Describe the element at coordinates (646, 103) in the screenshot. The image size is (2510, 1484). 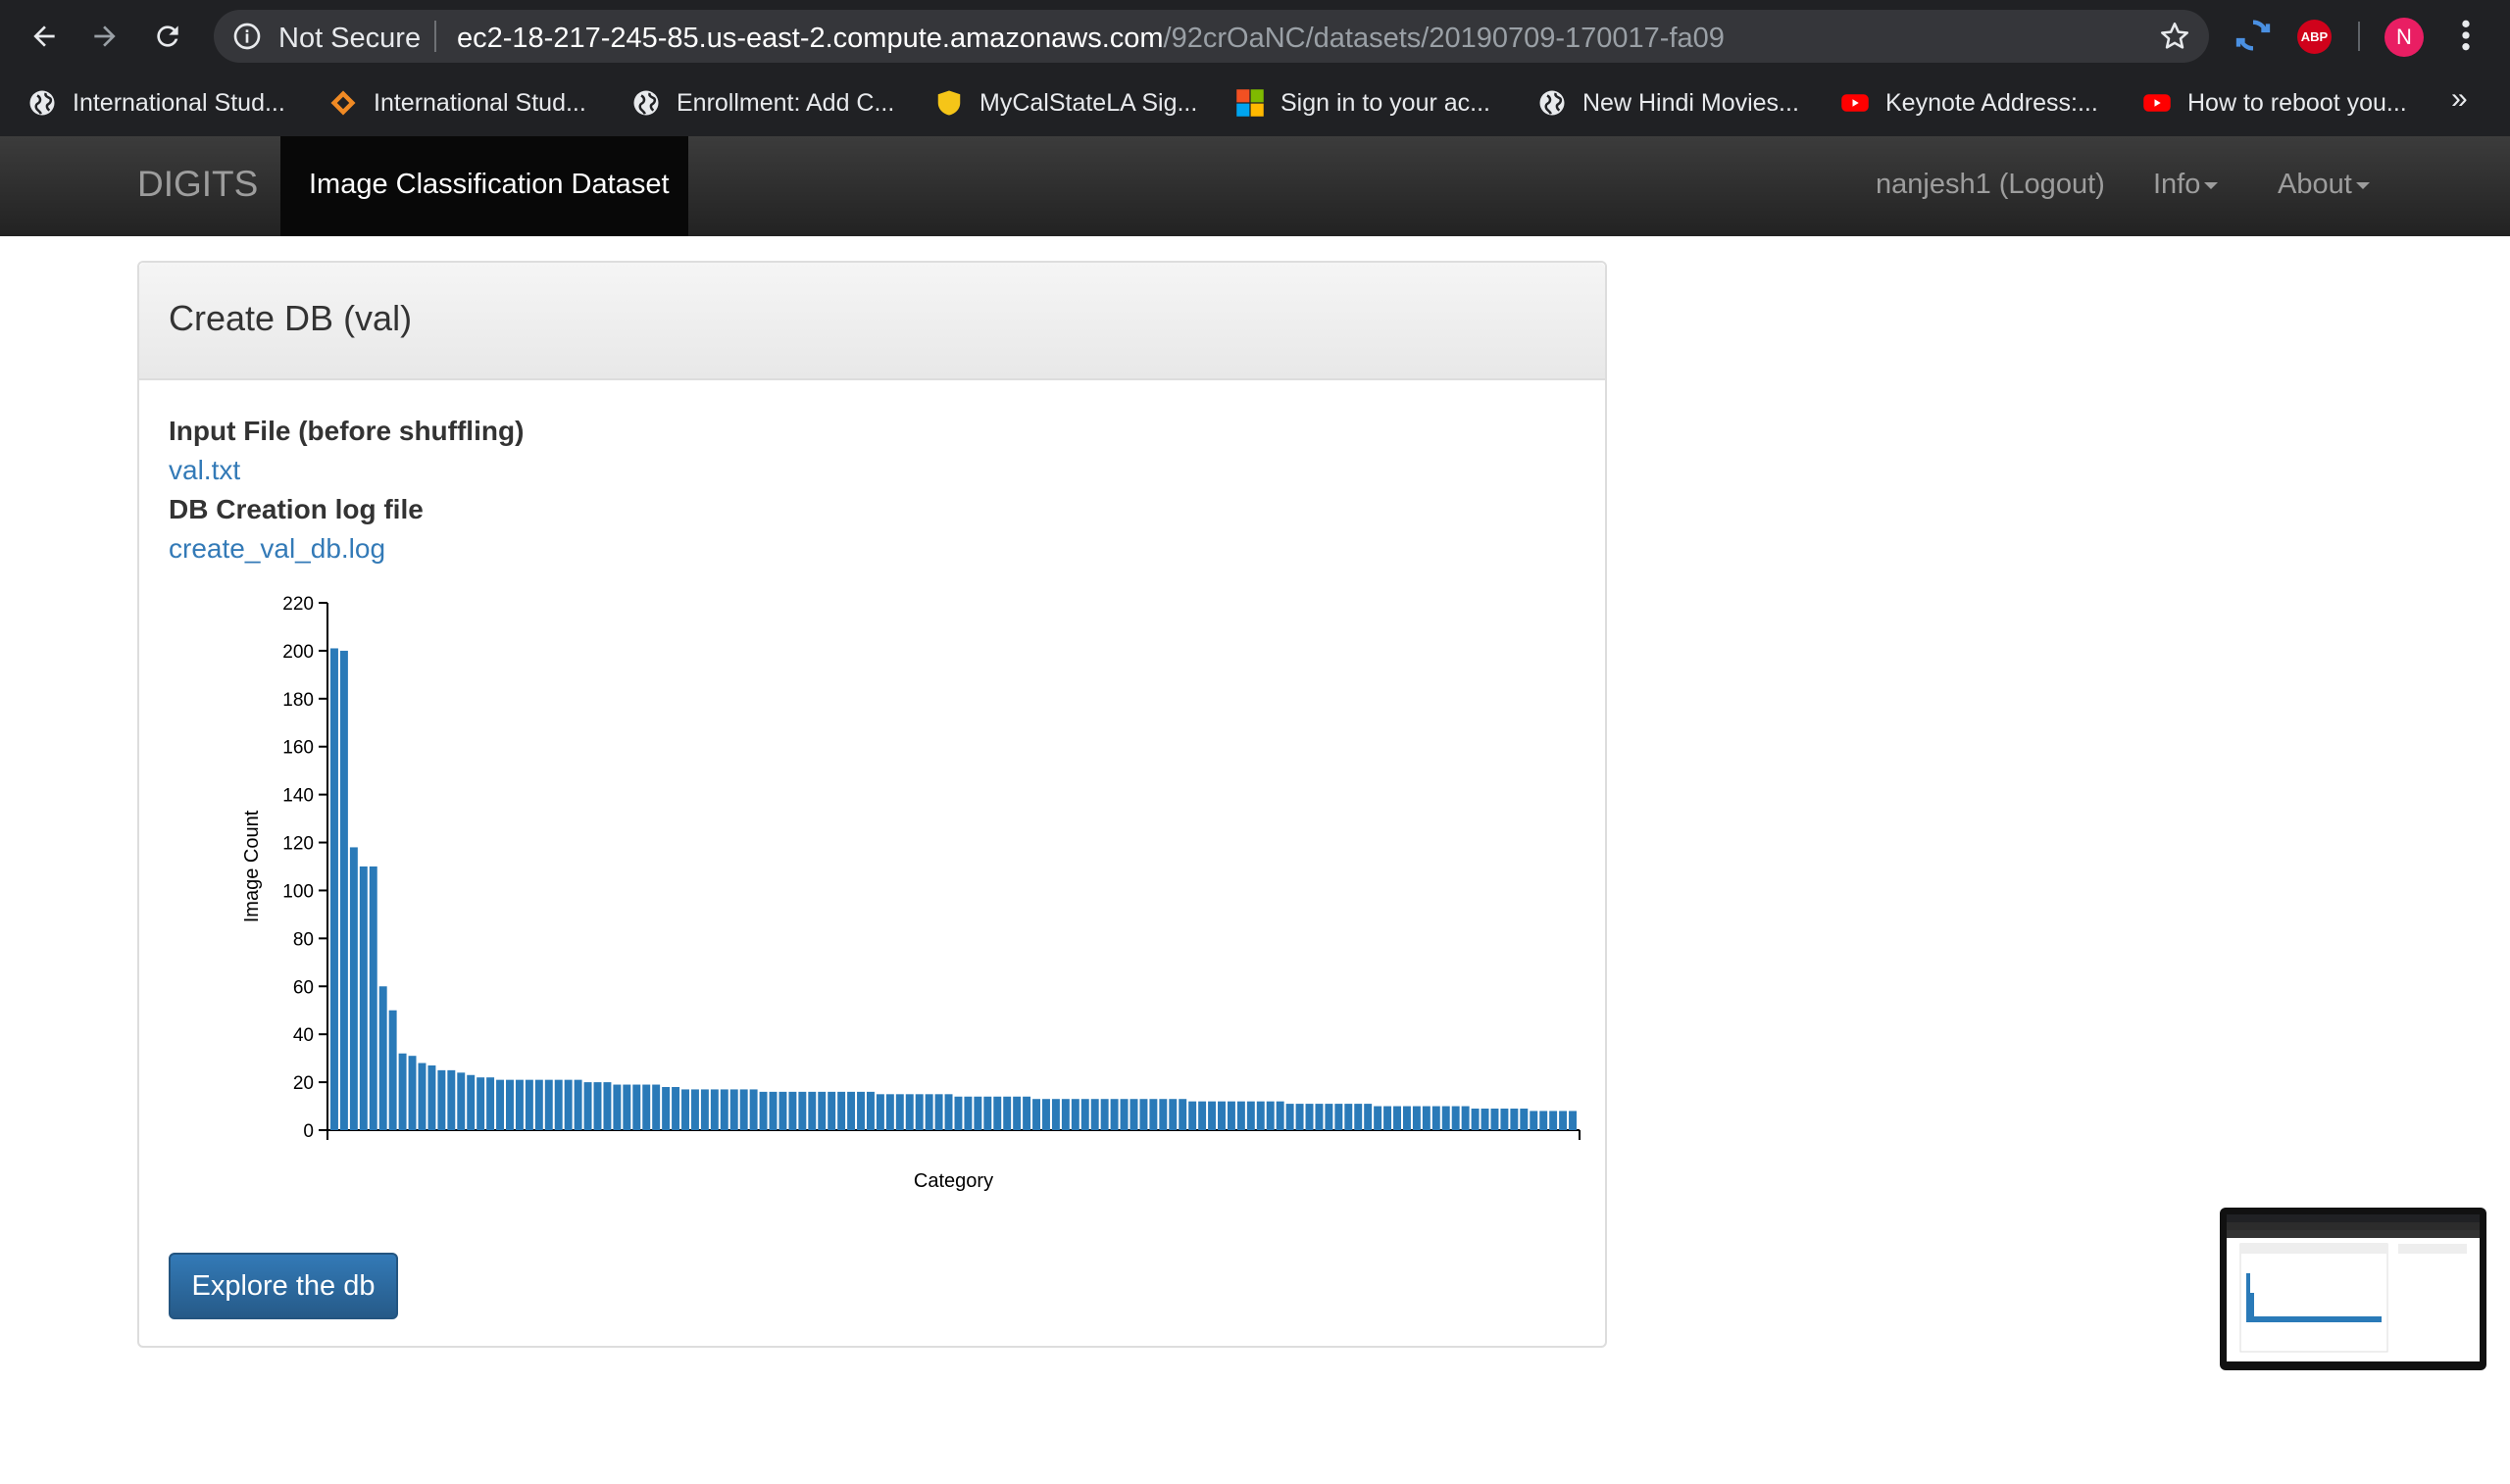
I see `globe-icon` at that location.